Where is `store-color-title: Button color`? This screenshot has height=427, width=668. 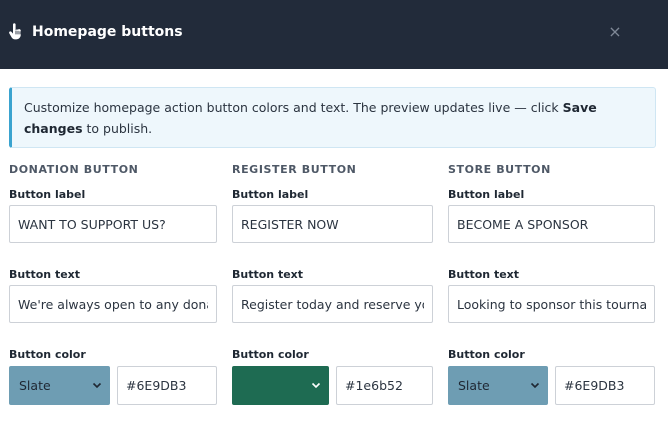
store-color-title: Button color is located at coordinates (486, 354).